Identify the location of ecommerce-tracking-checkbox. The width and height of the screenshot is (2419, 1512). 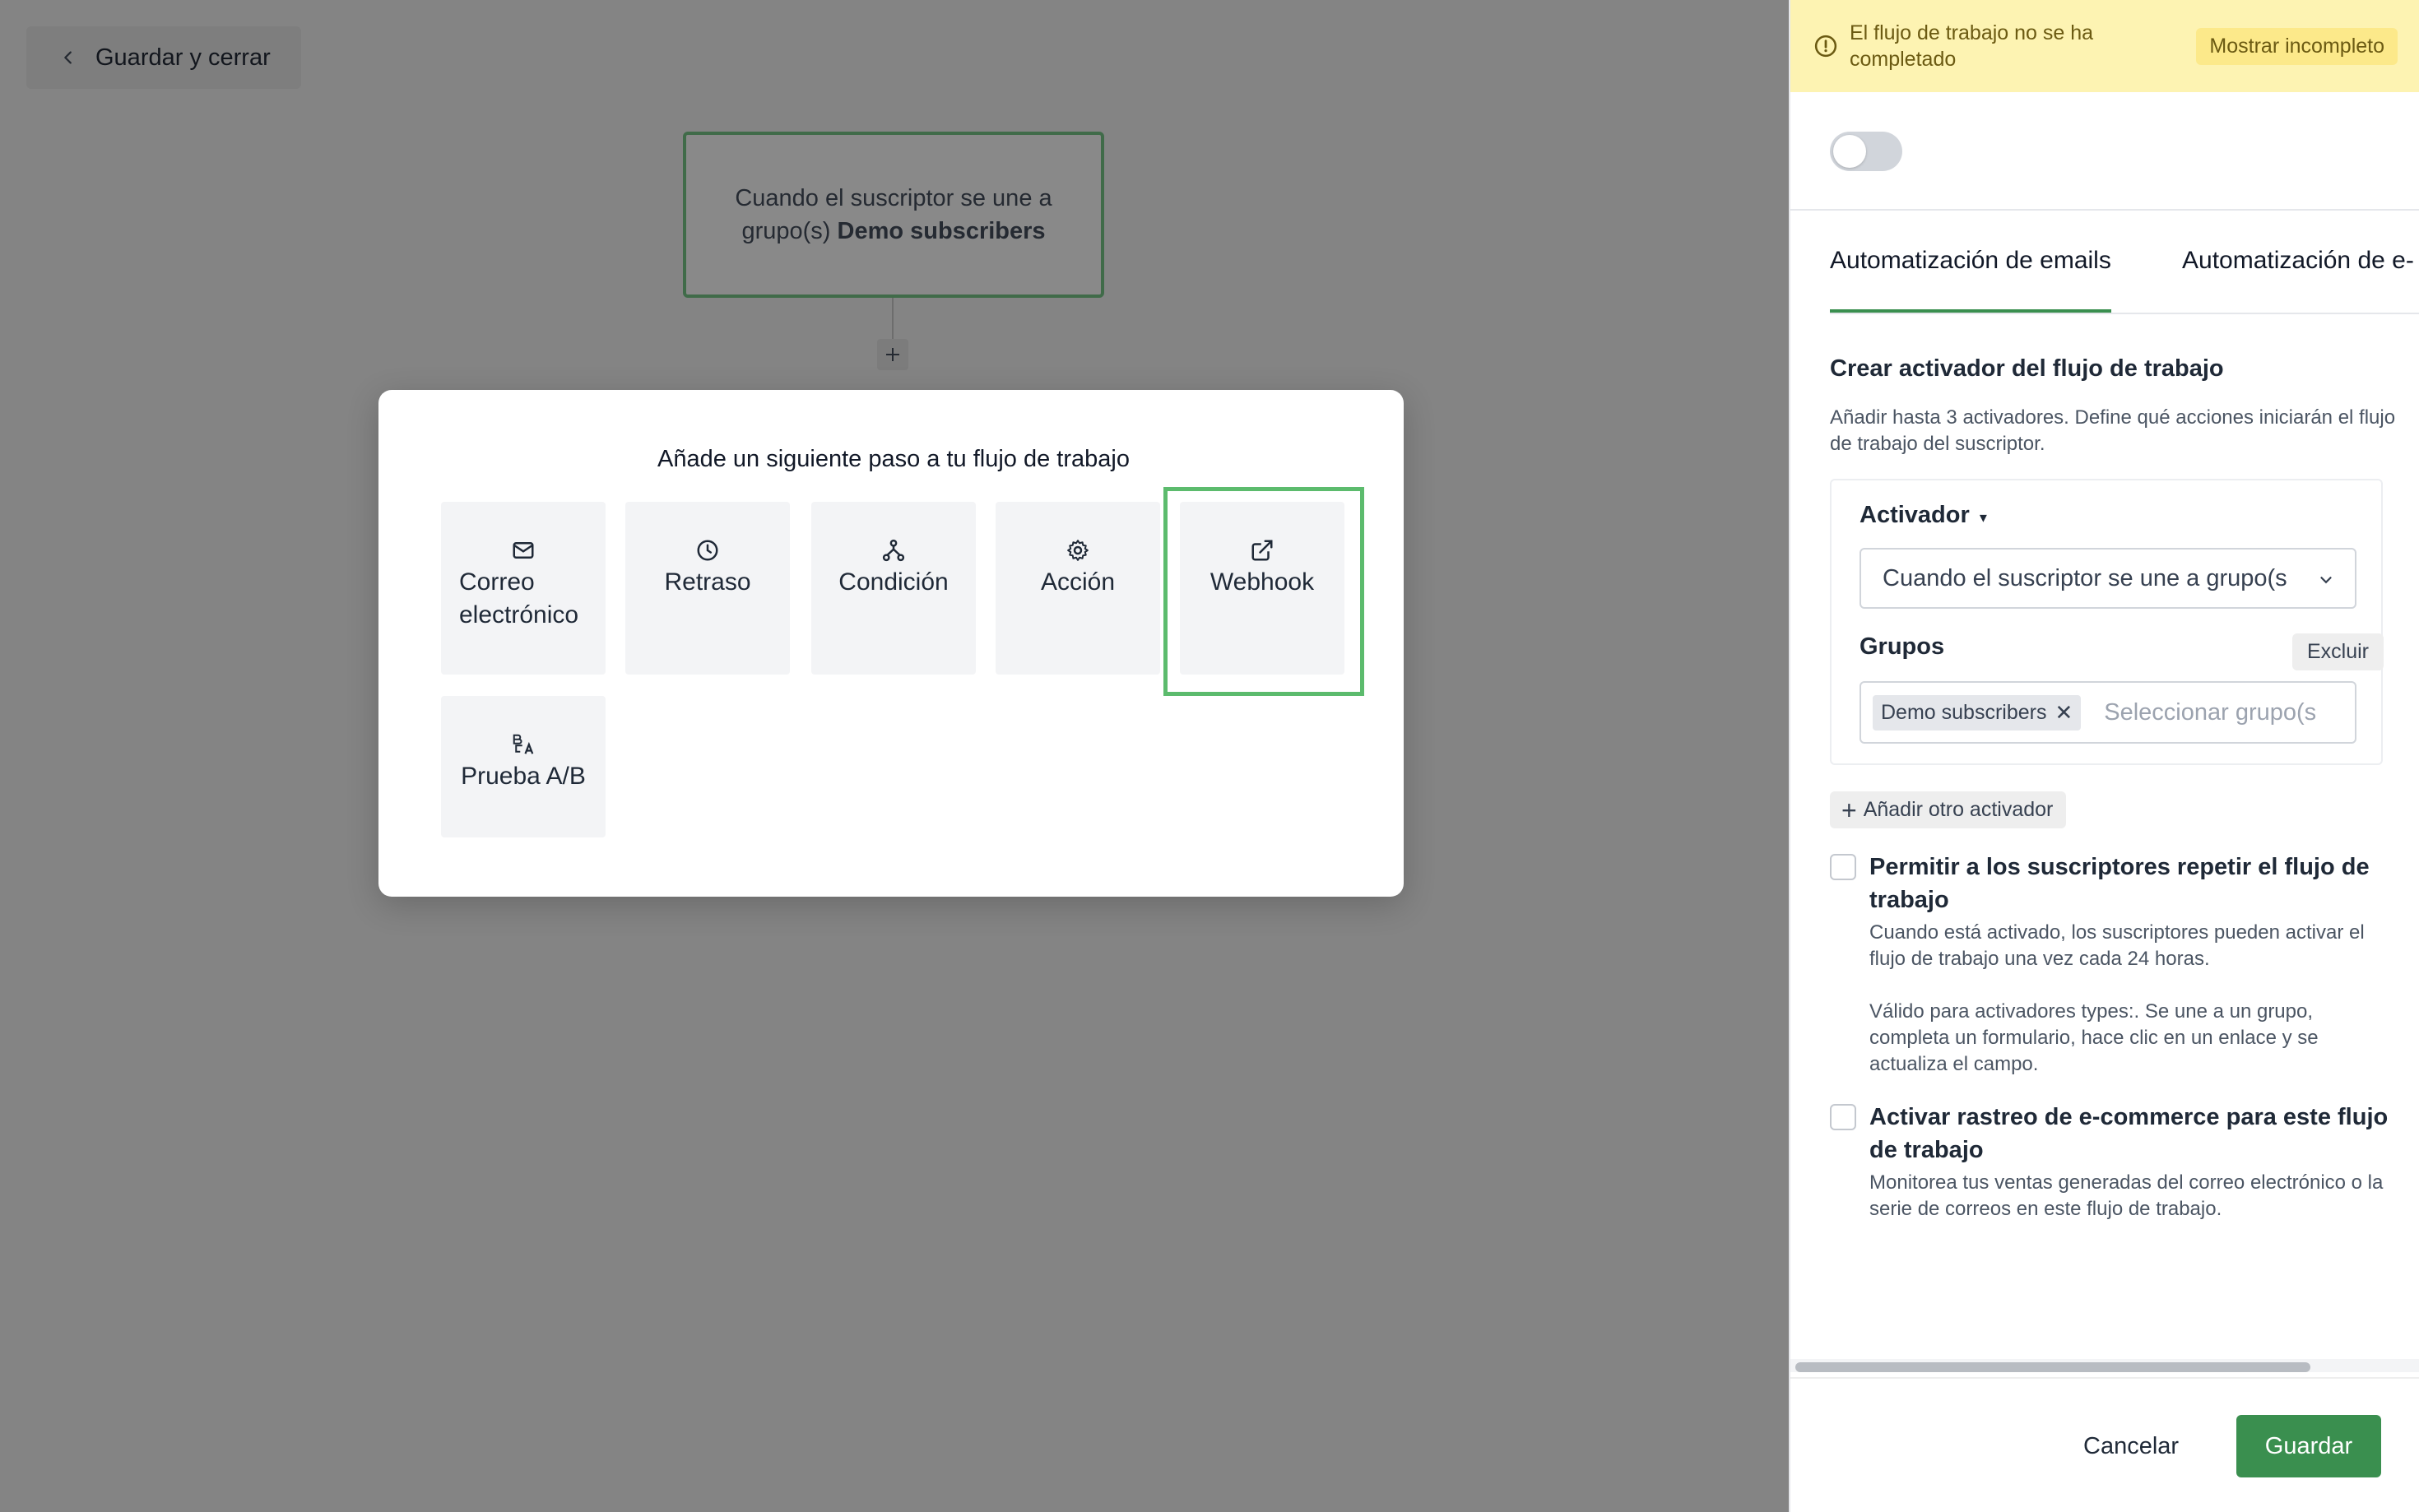
(1843, 1117).